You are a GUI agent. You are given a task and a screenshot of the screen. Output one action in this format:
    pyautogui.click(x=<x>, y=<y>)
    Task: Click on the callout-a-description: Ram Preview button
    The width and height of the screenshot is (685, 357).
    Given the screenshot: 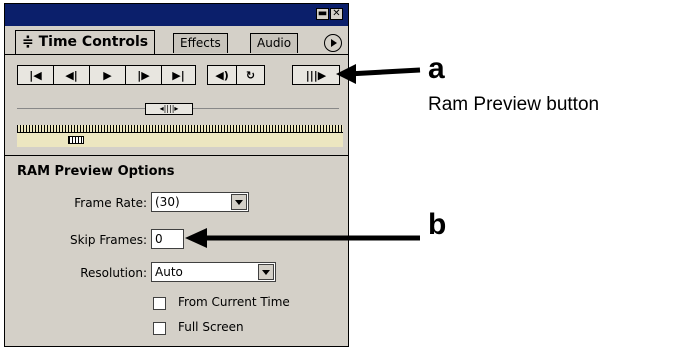 What is the action you would take?
    pyautogui.click(x=514, y=104)
    